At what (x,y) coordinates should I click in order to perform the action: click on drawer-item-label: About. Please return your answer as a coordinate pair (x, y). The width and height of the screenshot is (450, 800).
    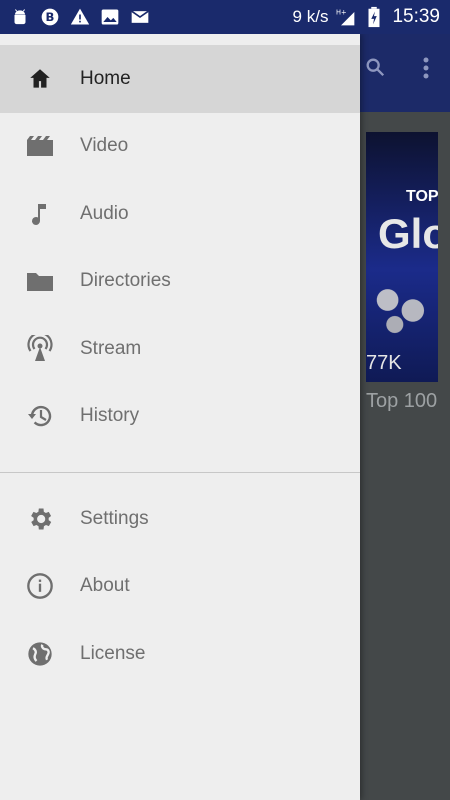
    Looking at the image, I should click on (105, 586).